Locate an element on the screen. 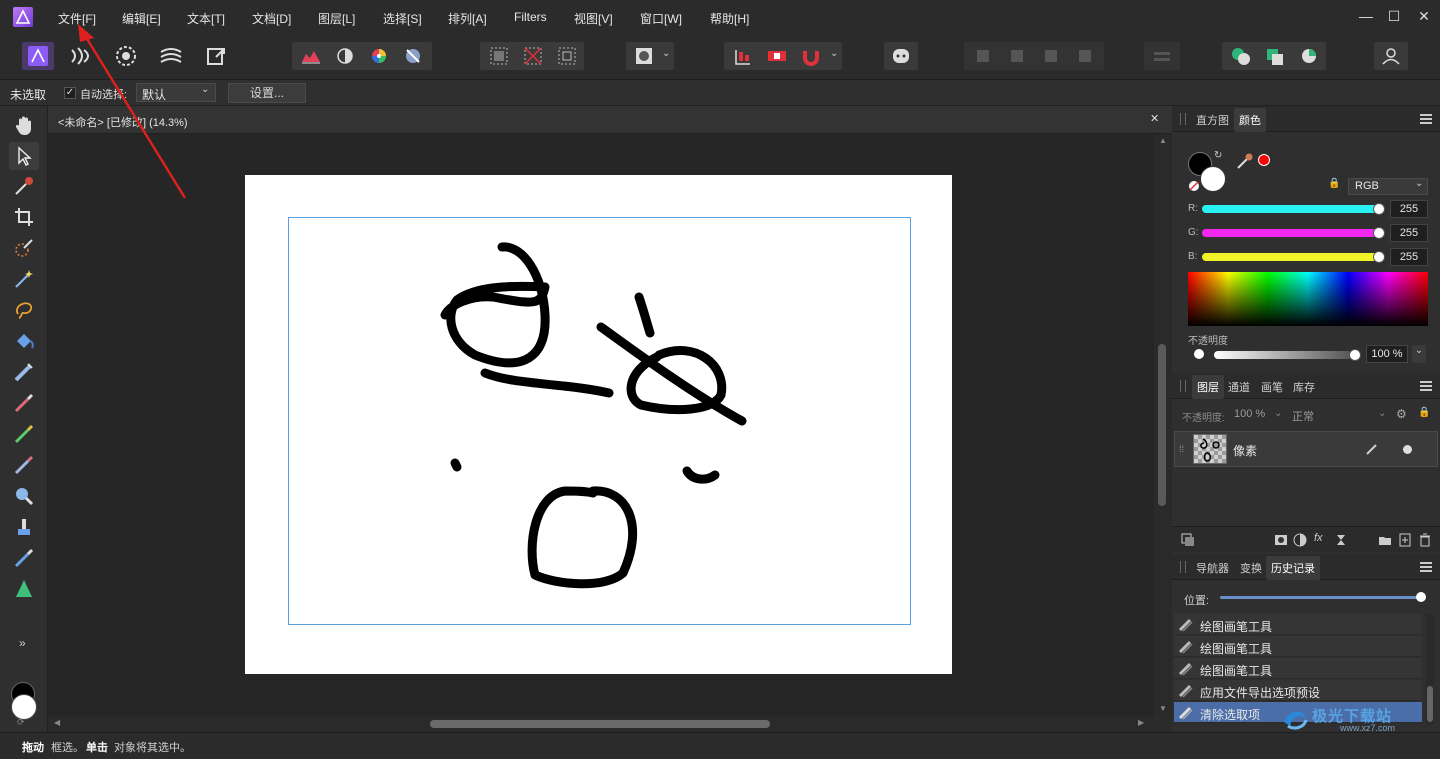 This screenshot has height=759, width=1440. pixel-brush-icon is located at coordinates (24, 434).